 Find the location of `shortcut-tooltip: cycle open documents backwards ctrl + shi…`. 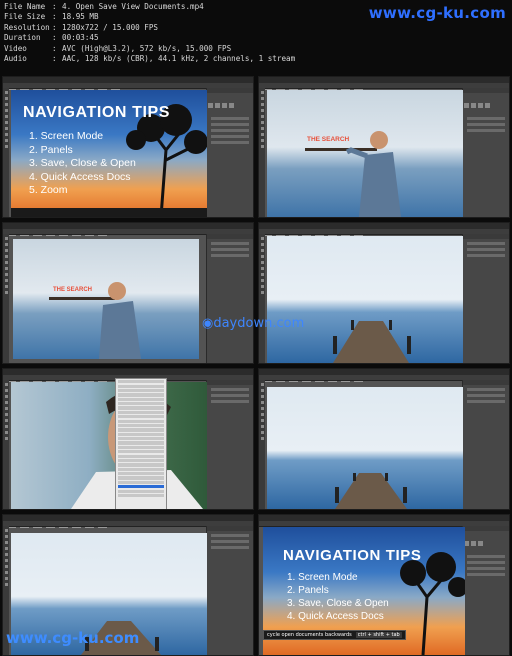

shortcut-tooltip: cycle open documents backwards ctrl + shi… is located at coordinates (334, 635).